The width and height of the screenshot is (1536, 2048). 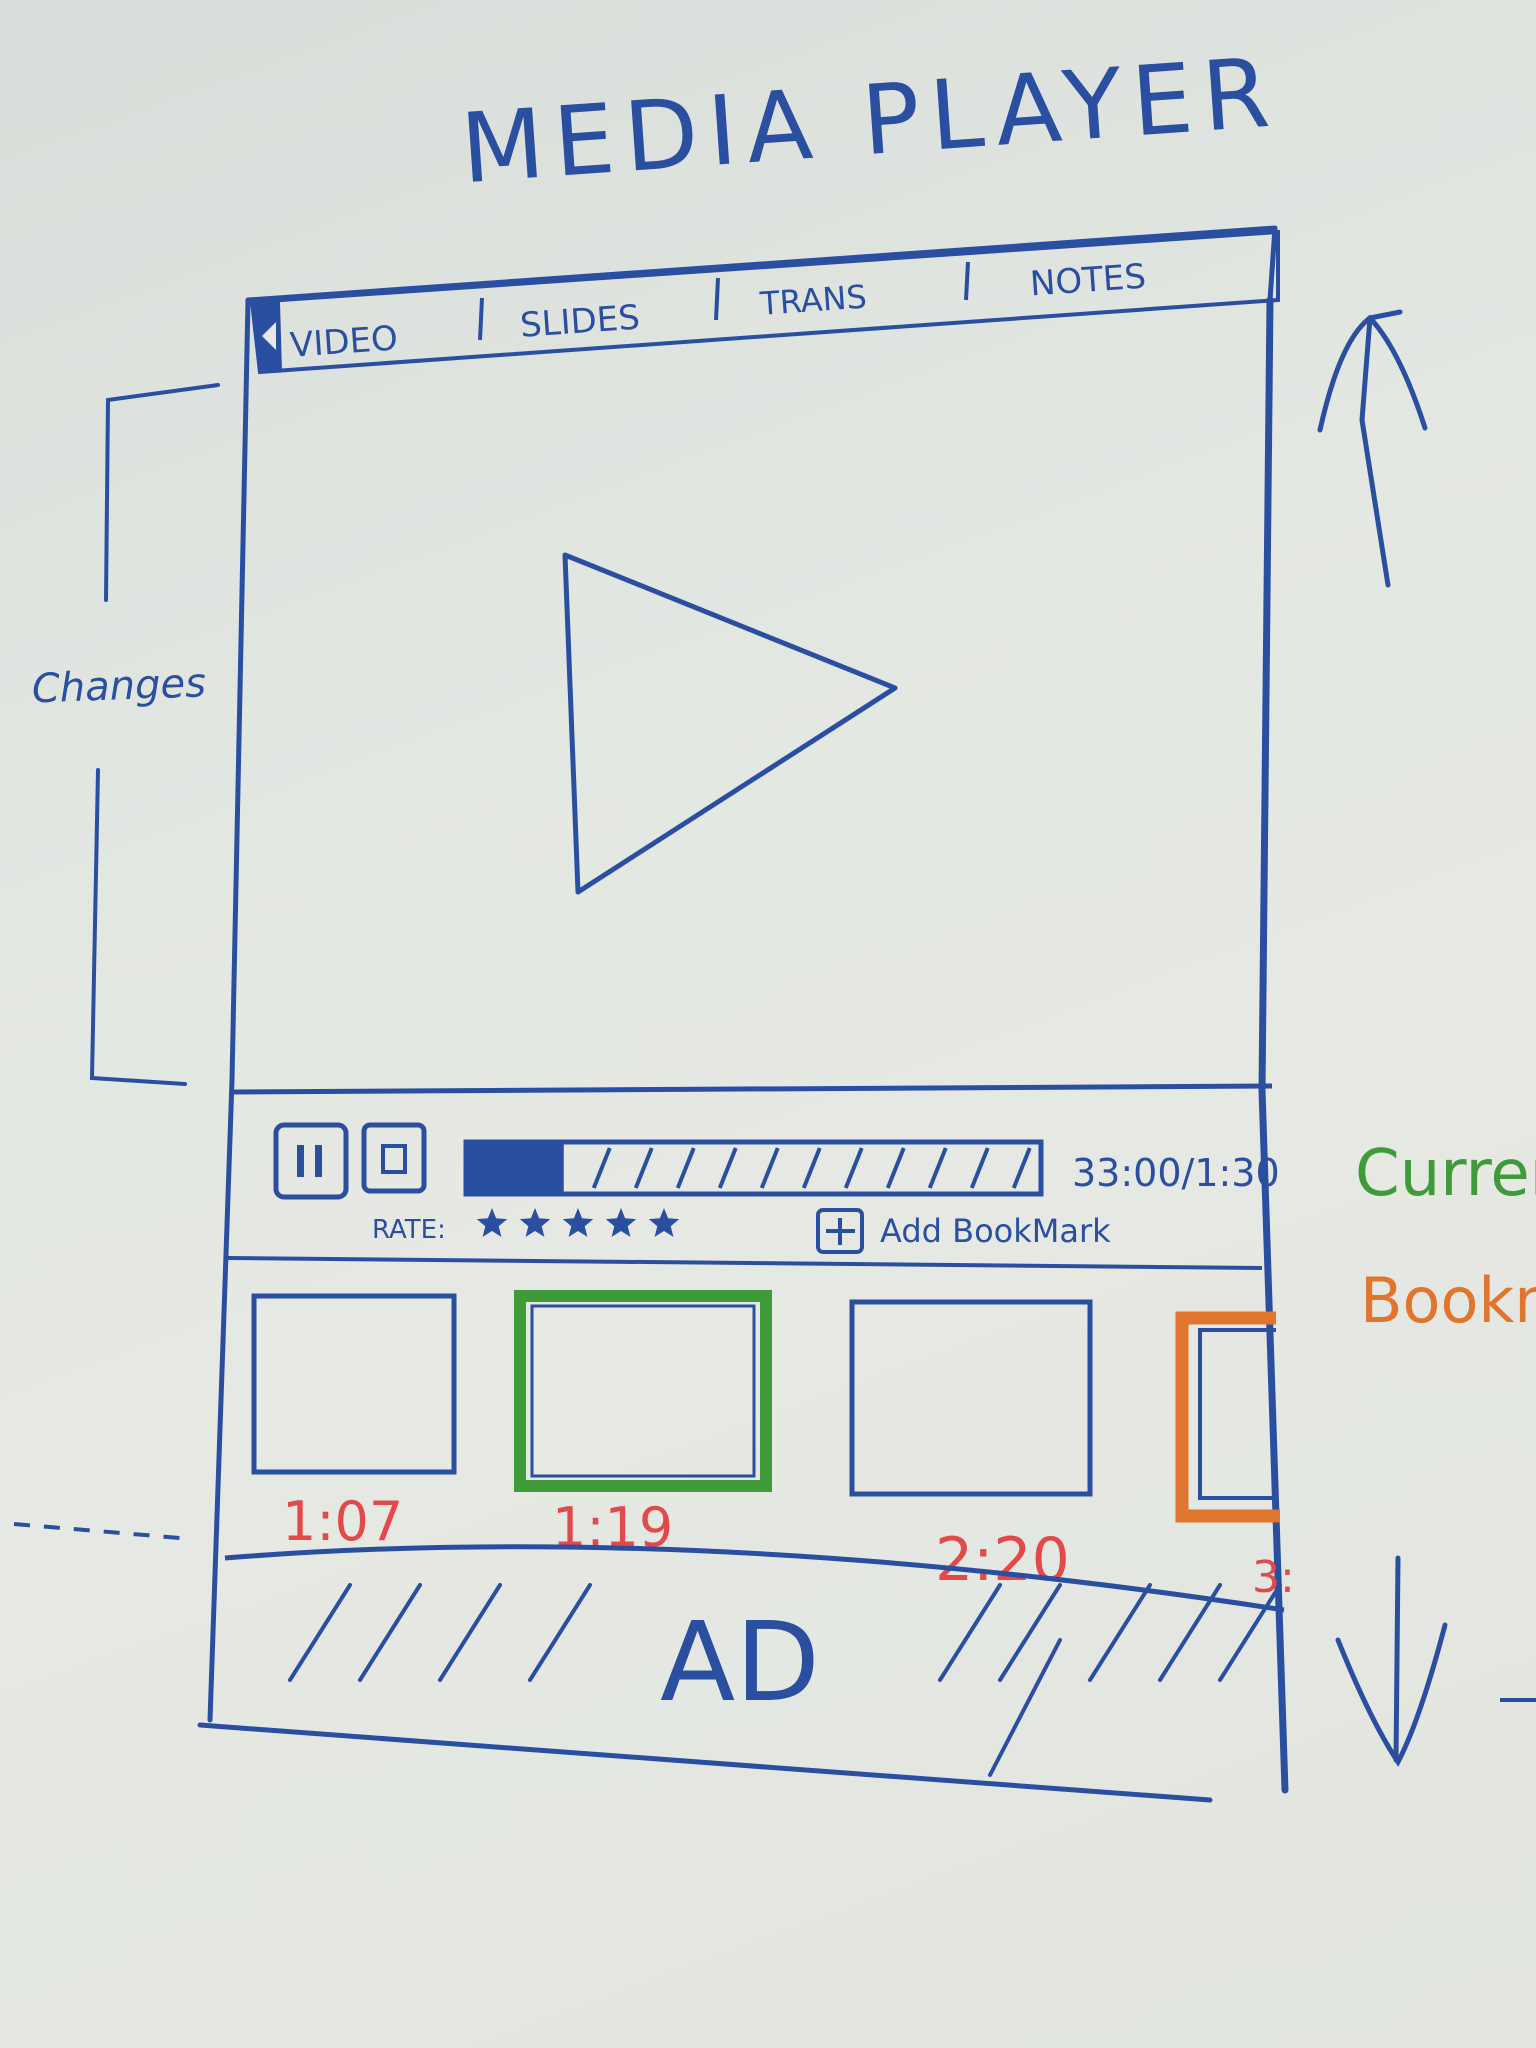 I want to click on rate-label: RATE:, so click(x=409, y=1230).